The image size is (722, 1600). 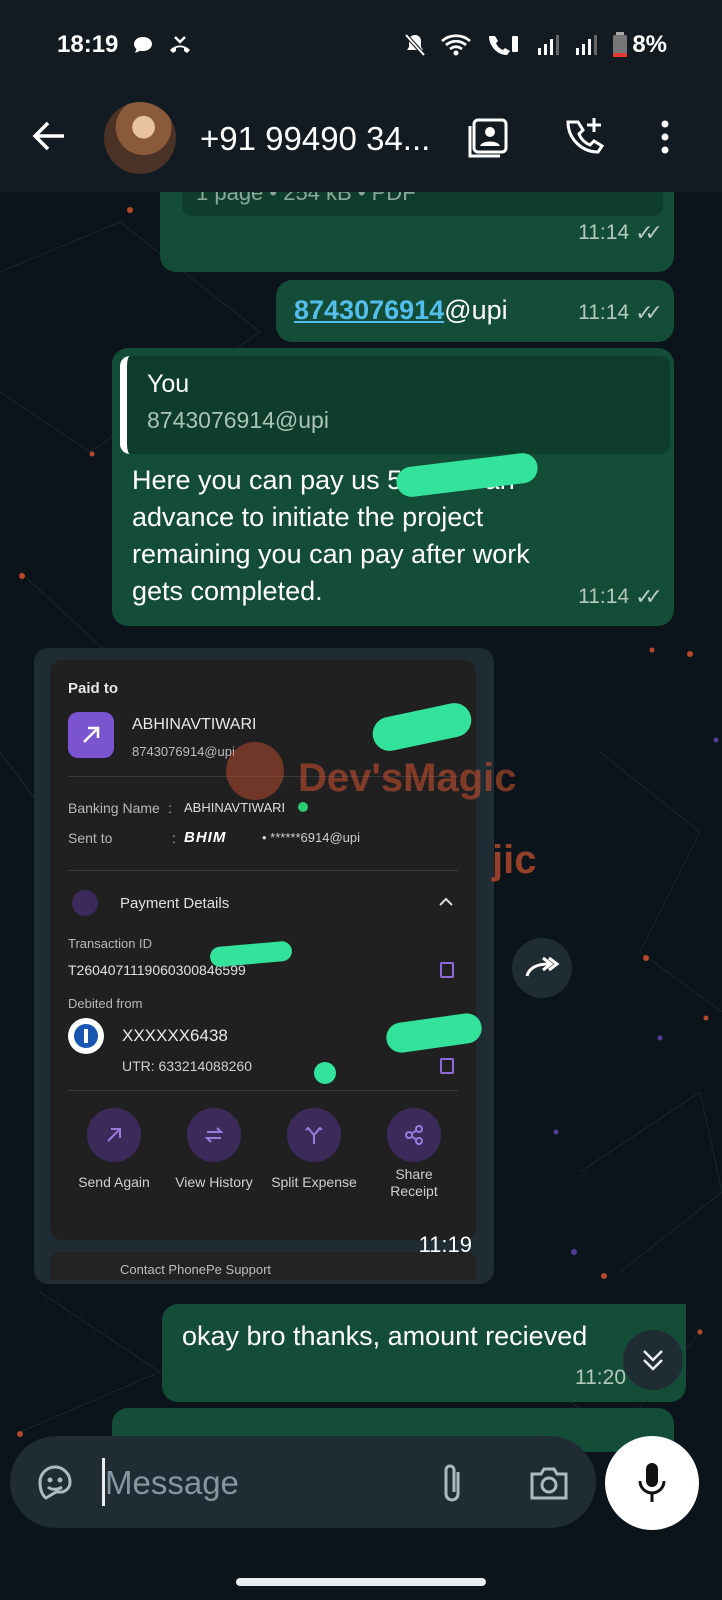 I want to click on bank-logo-icon, so click(x=86, y=1036).